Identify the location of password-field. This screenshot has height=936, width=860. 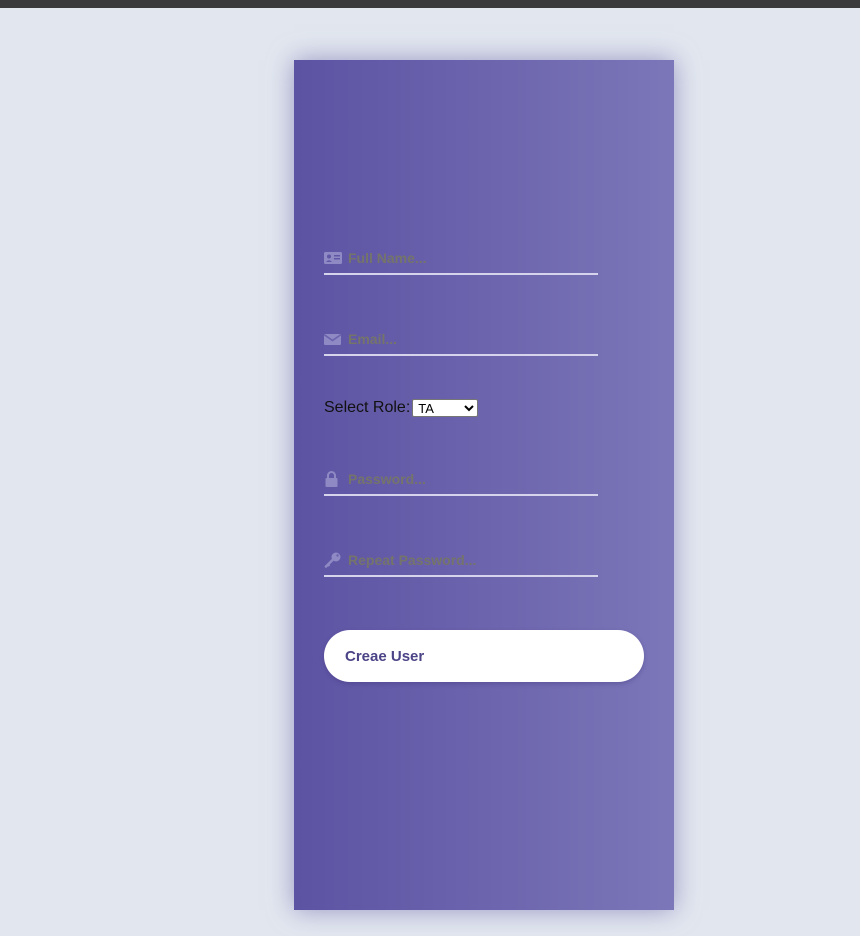
(461, 481).